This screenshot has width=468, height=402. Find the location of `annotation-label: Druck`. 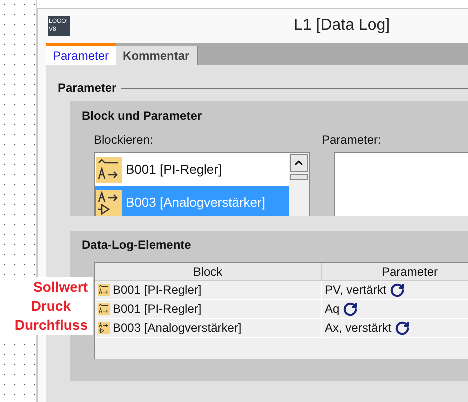

annotation-label: Druck is located at coordinates (51, 306).